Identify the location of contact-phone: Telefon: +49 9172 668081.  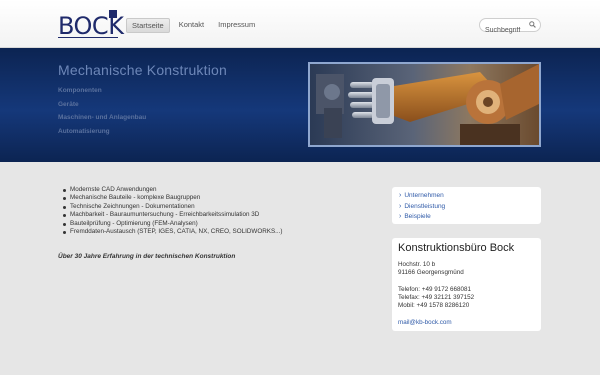
(435, 289).